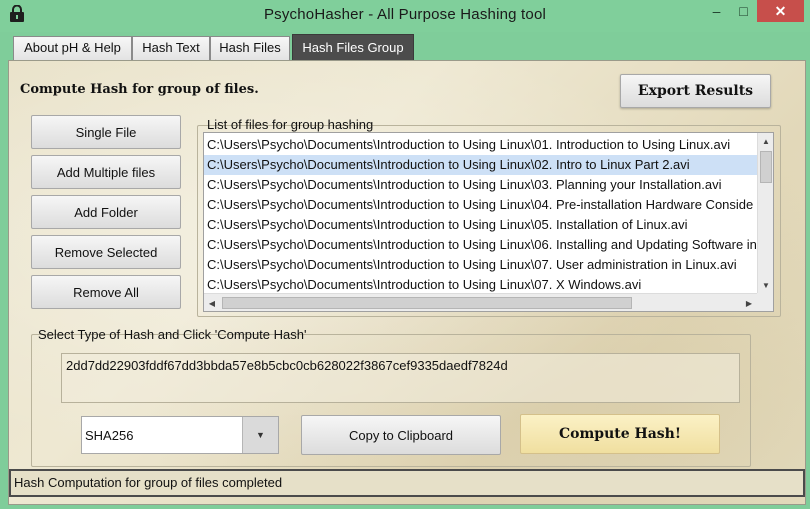  I want to click on maximize-button: □, so click(743, 11).